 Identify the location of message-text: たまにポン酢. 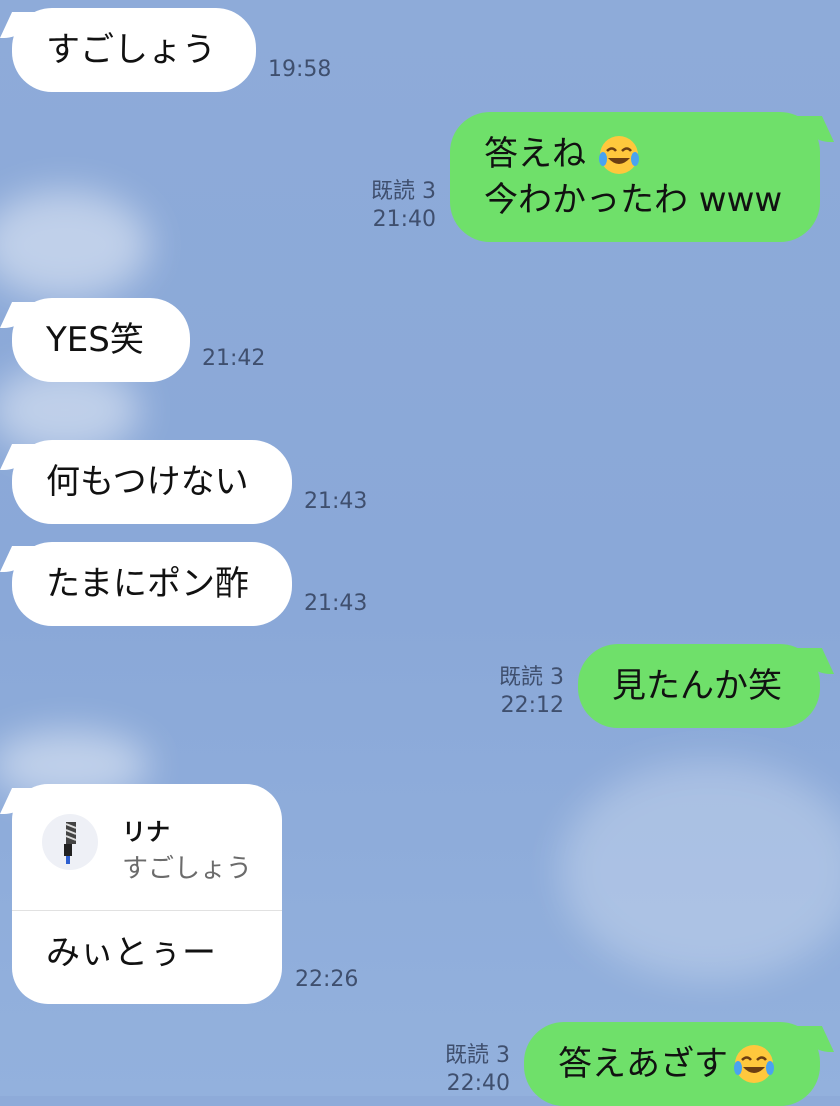
(147, 584).